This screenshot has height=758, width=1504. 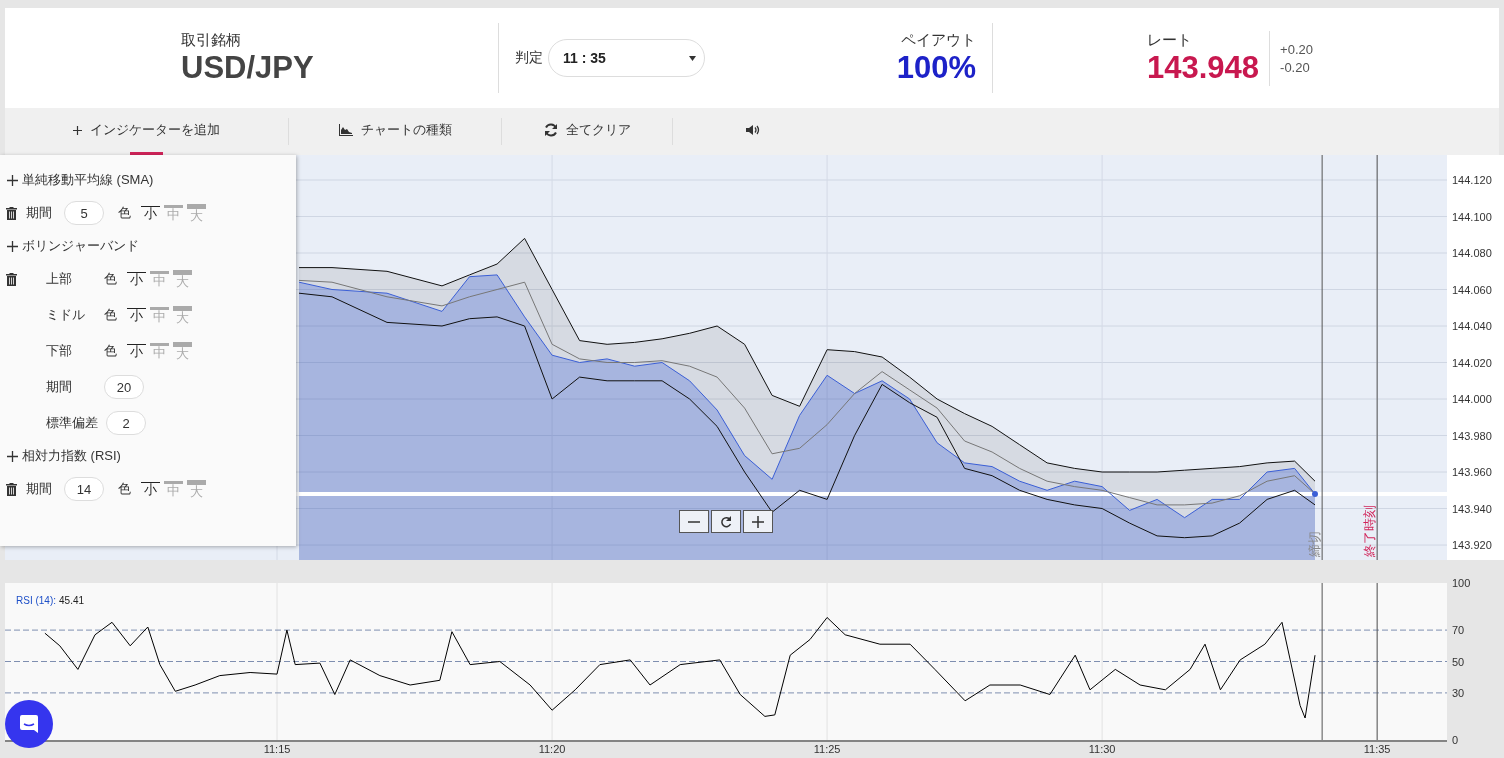 I want to click on axis-label: 100, so click(x=1461, y=583).